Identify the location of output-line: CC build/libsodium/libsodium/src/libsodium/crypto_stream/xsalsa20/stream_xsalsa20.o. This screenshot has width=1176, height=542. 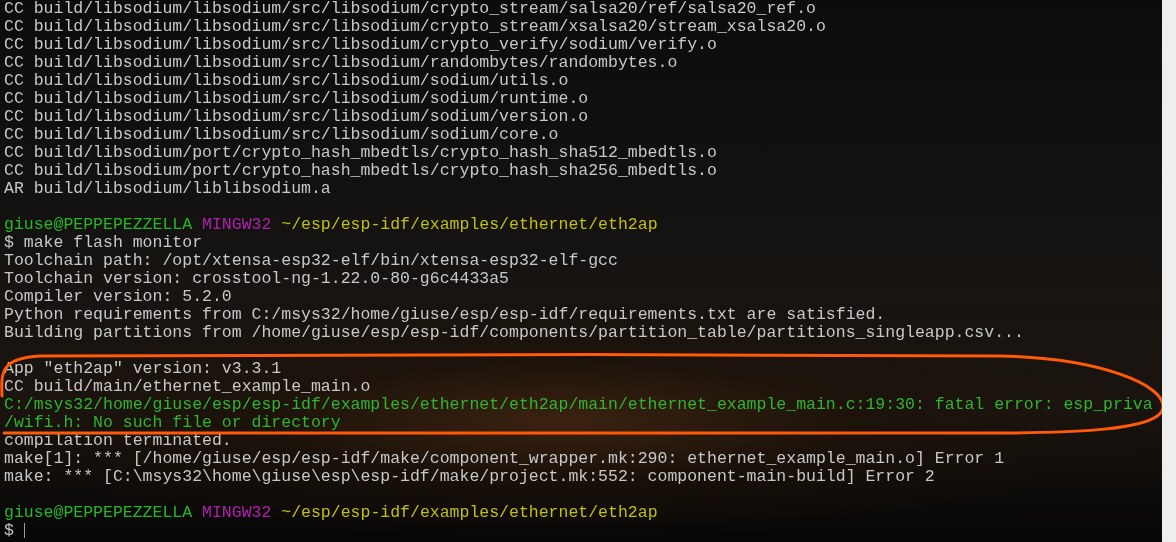
(415, 27).